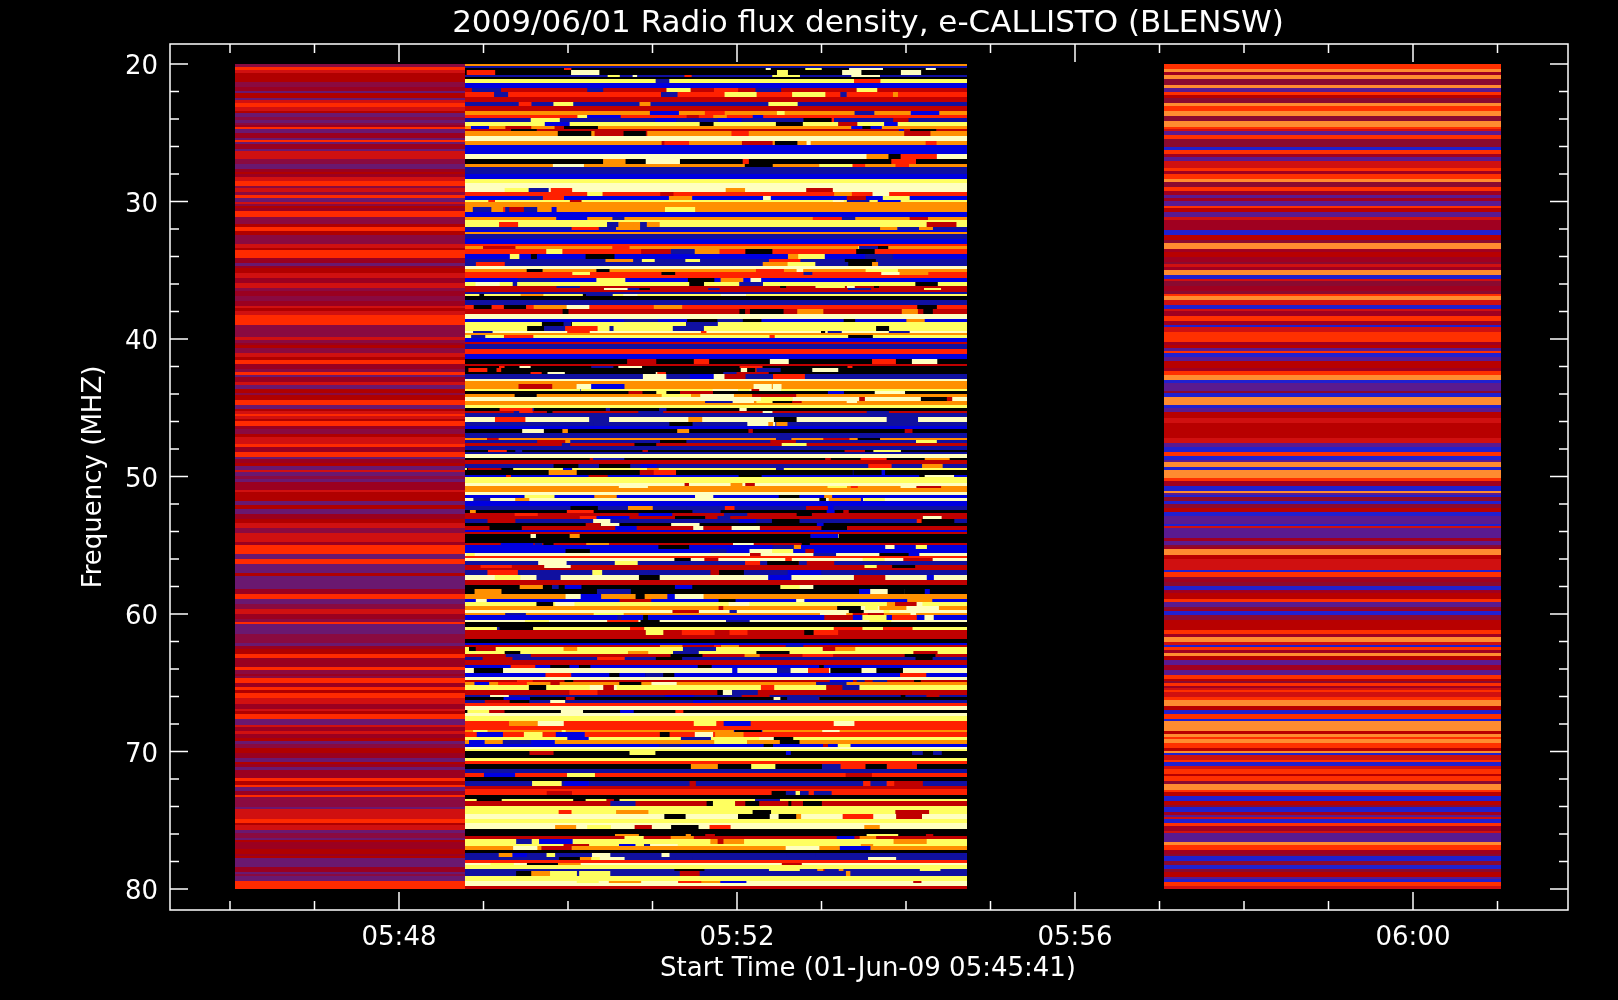 This screenshot has height=1000, width=1618. Describe the element at coordinates (1413, 936) in the screenshot. I see `x-tick-label: 06:00` at that location.